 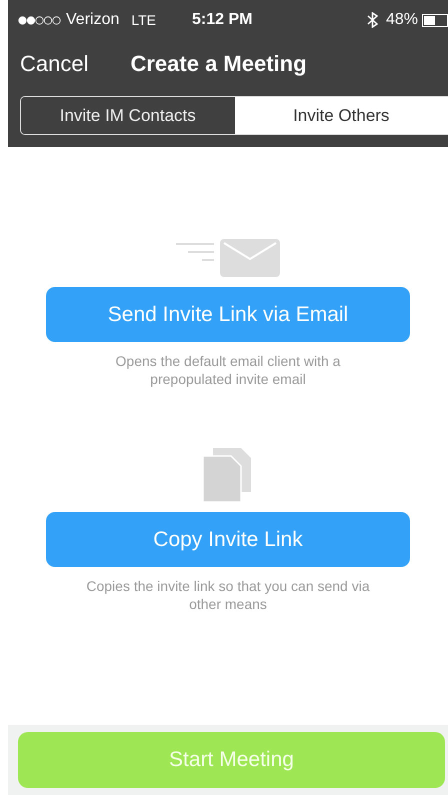 What do you see at coordinates (228, 595) in the screenshot?
I see `caption-text: Copies the invite link so that you can send via other means` at bounding box center [228, 595].